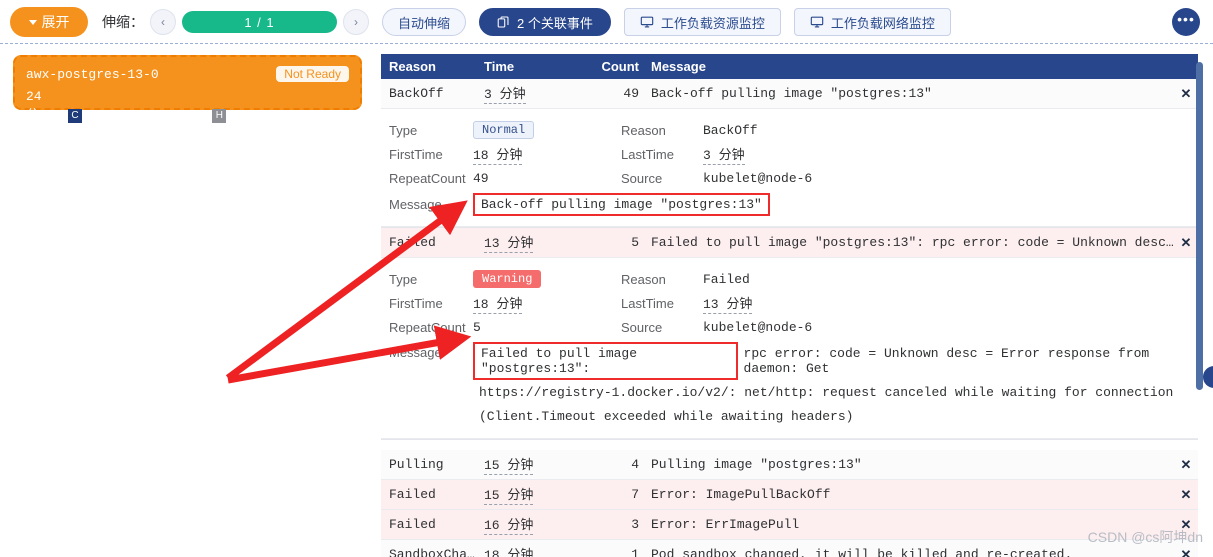  Describe the element at coordinates (540, 242) in the screenshot. I see `row-time: 13 分钟` at that location.